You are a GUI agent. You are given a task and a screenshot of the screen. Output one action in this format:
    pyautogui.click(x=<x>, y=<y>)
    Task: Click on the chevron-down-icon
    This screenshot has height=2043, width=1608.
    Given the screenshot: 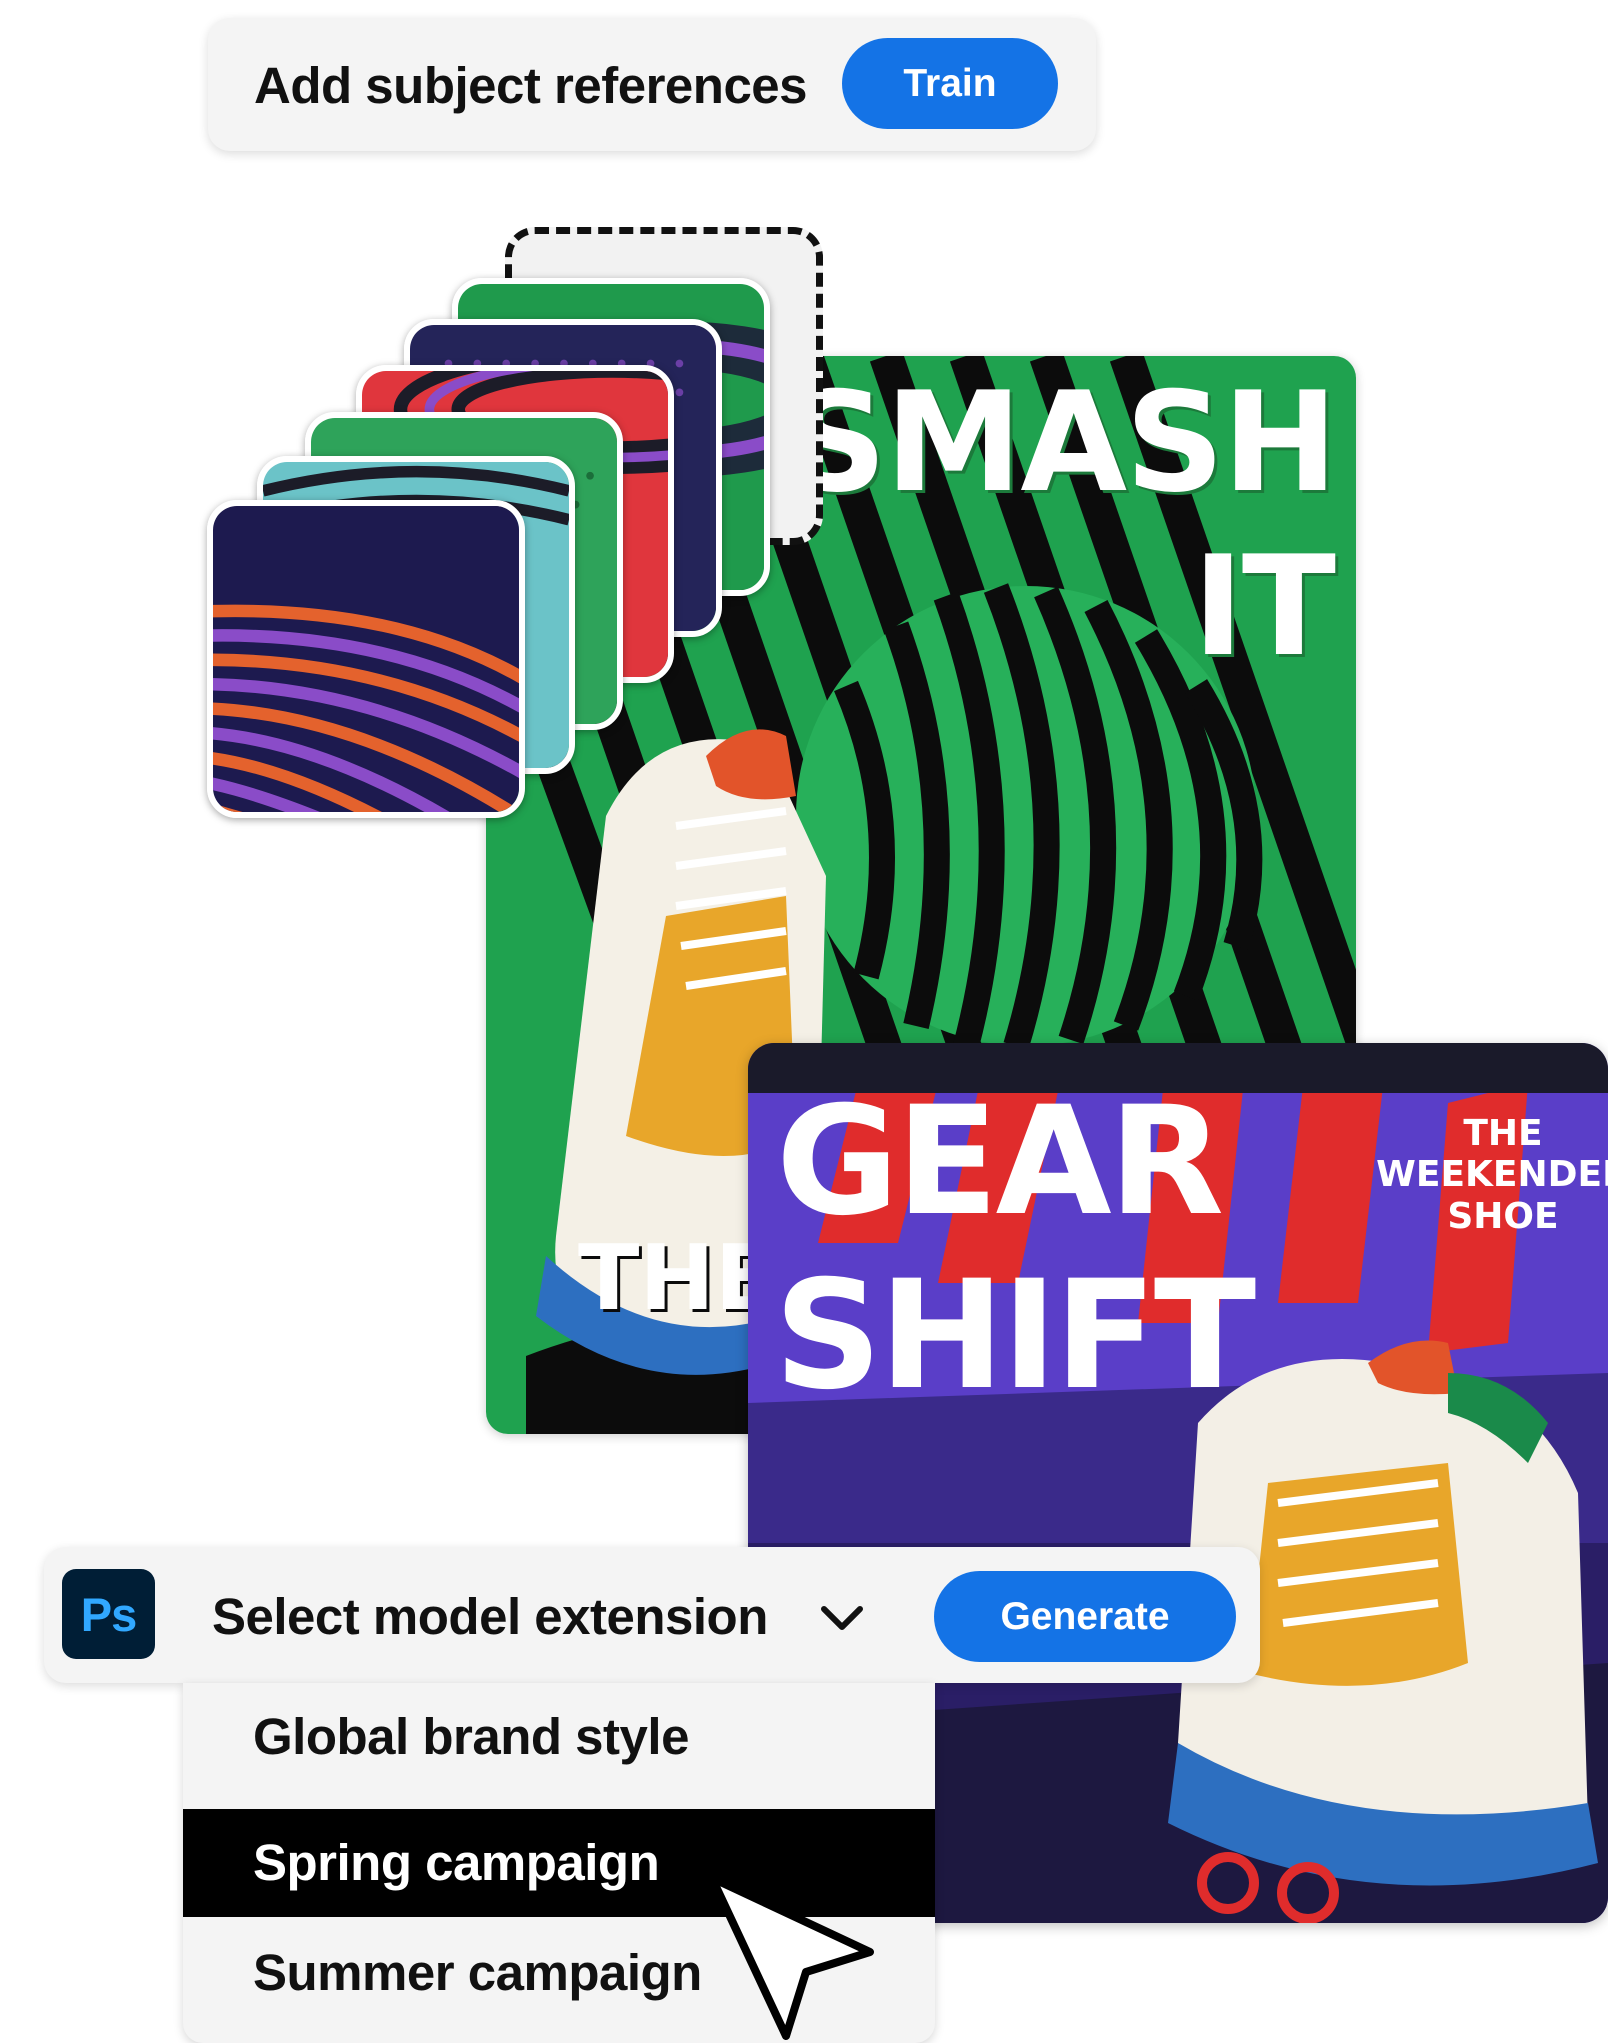 What is the action you would take?
    pyautogui.click(x=842, y=1617)
    